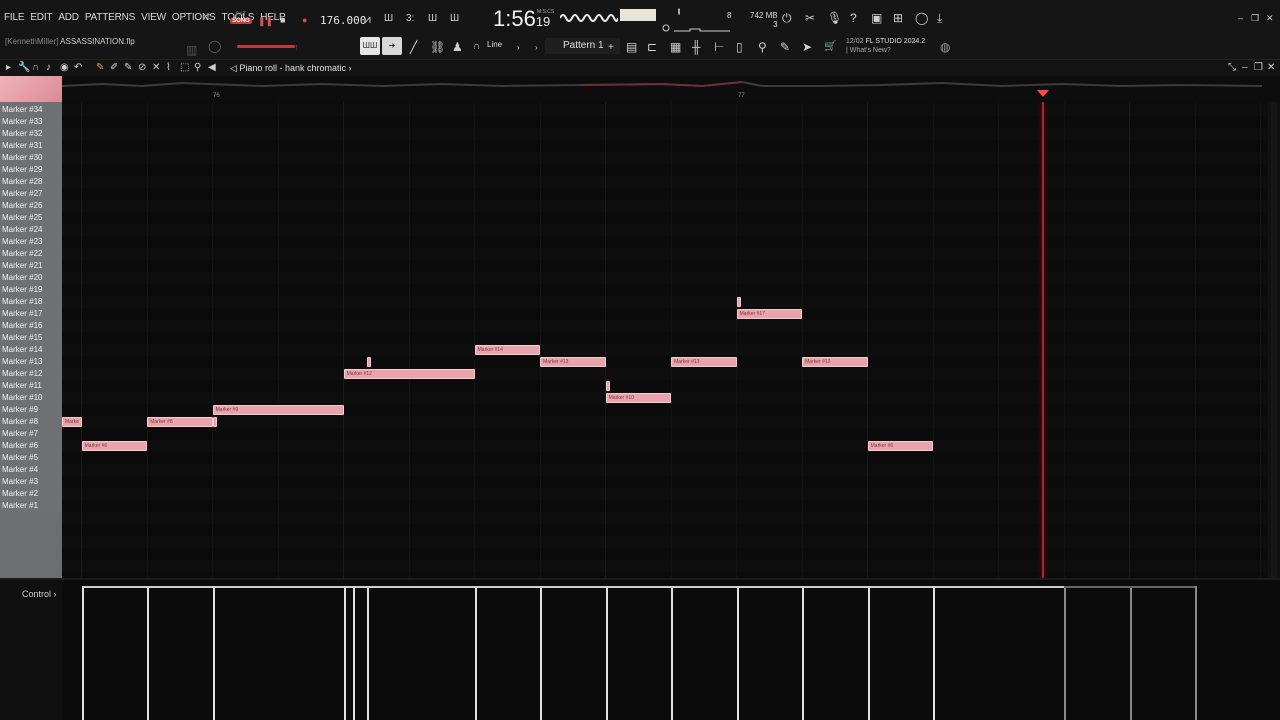 Image resolution: width=1280 pixels, height=720 pixels. What do you see at coordinates (41, 17) in the screenshot?
I see `menu-edit: EDIT` at bounding box center [41, 17].